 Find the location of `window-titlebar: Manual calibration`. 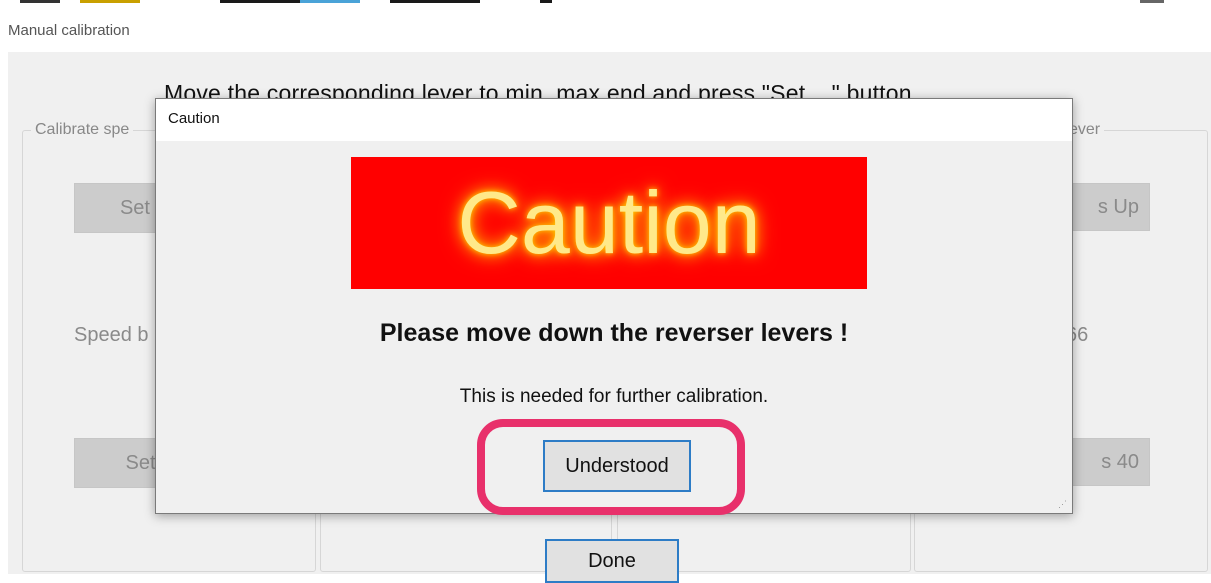

window-titlebar: Manual calibration is located at coordinates (605, 30).